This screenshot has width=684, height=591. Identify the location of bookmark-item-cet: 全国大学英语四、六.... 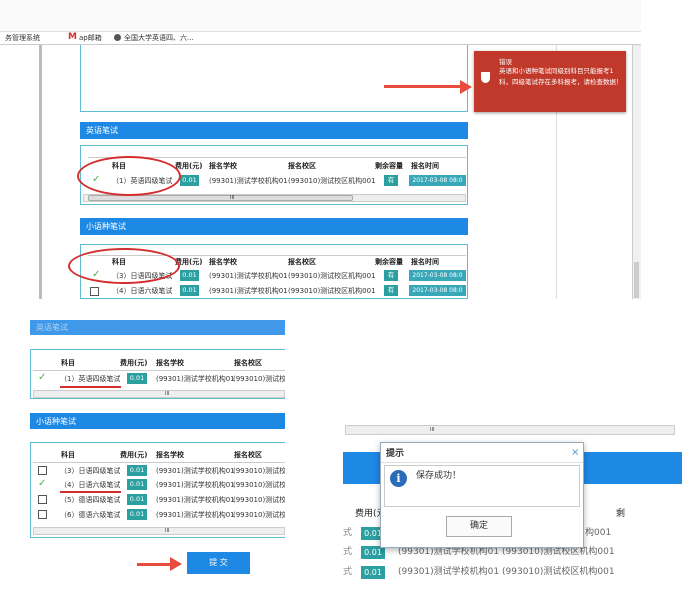
(159, 38).